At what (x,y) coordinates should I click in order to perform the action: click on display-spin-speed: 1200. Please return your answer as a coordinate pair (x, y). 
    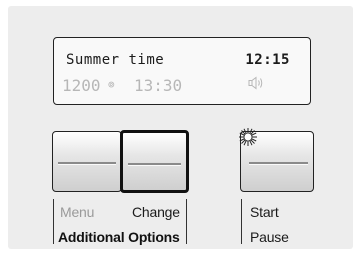
    Looking at the image, I should click on (81, 85).